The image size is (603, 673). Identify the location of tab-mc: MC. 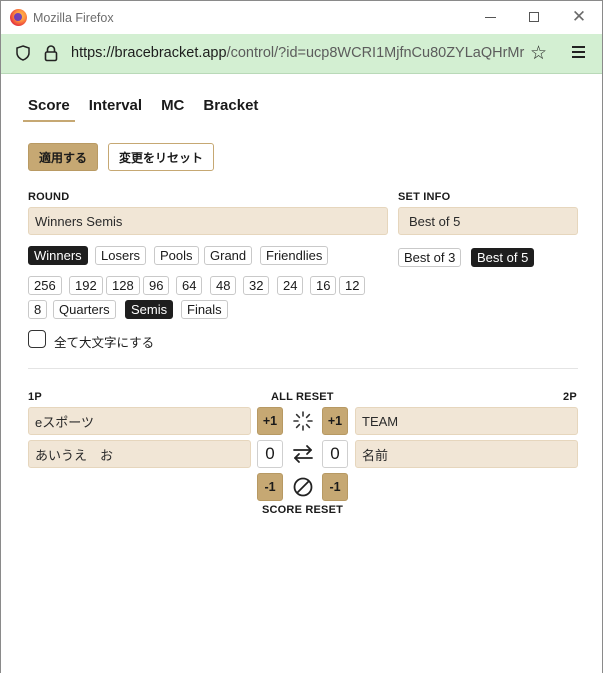
(172, 108).